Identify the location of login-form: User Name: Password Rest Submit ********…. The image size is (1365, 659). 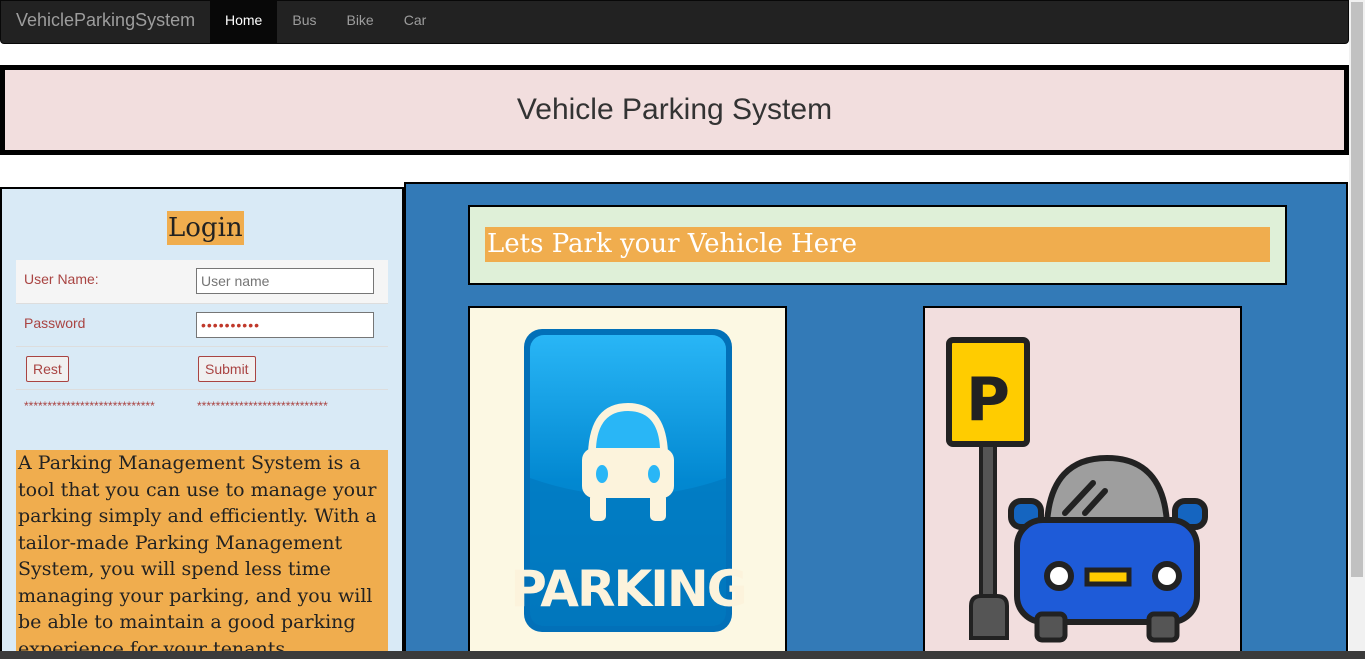
(202, 346).